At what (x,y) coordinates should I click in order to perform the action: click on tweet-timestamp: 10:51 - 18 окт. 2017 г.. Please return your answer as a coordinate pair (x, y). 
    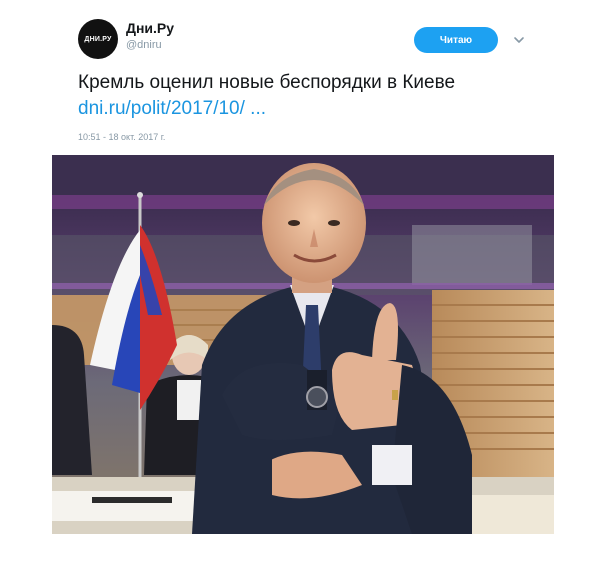
    Looking at the image, I should click on (121, 137).